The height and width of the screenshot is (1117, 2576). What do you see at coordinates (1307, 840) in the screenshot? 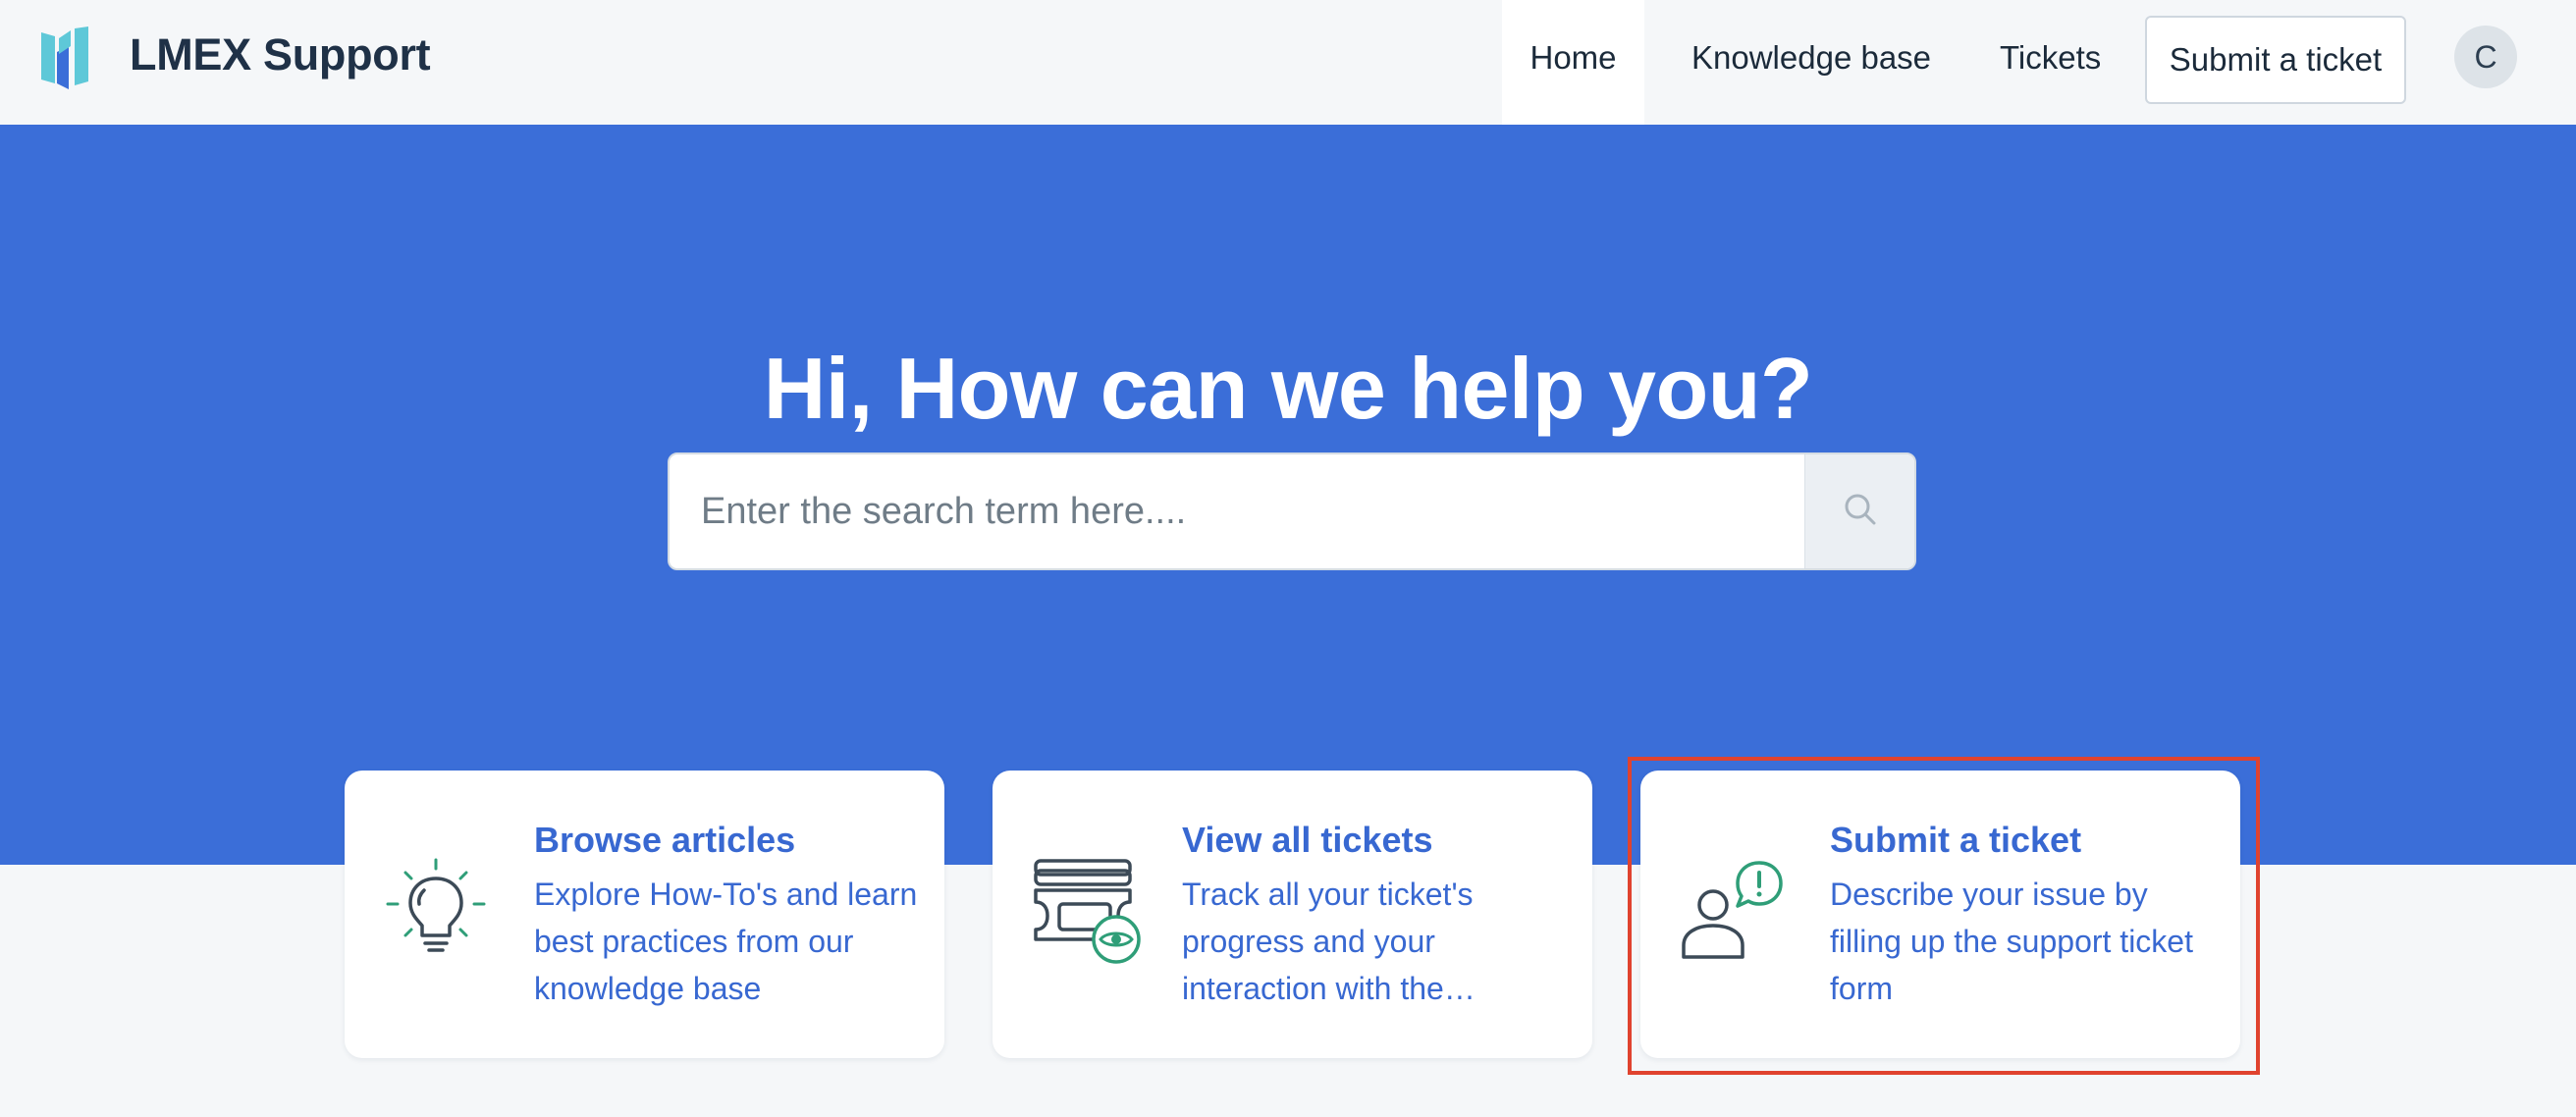
I see `card-title: View all tickets` at bounding box center [1307, 840].